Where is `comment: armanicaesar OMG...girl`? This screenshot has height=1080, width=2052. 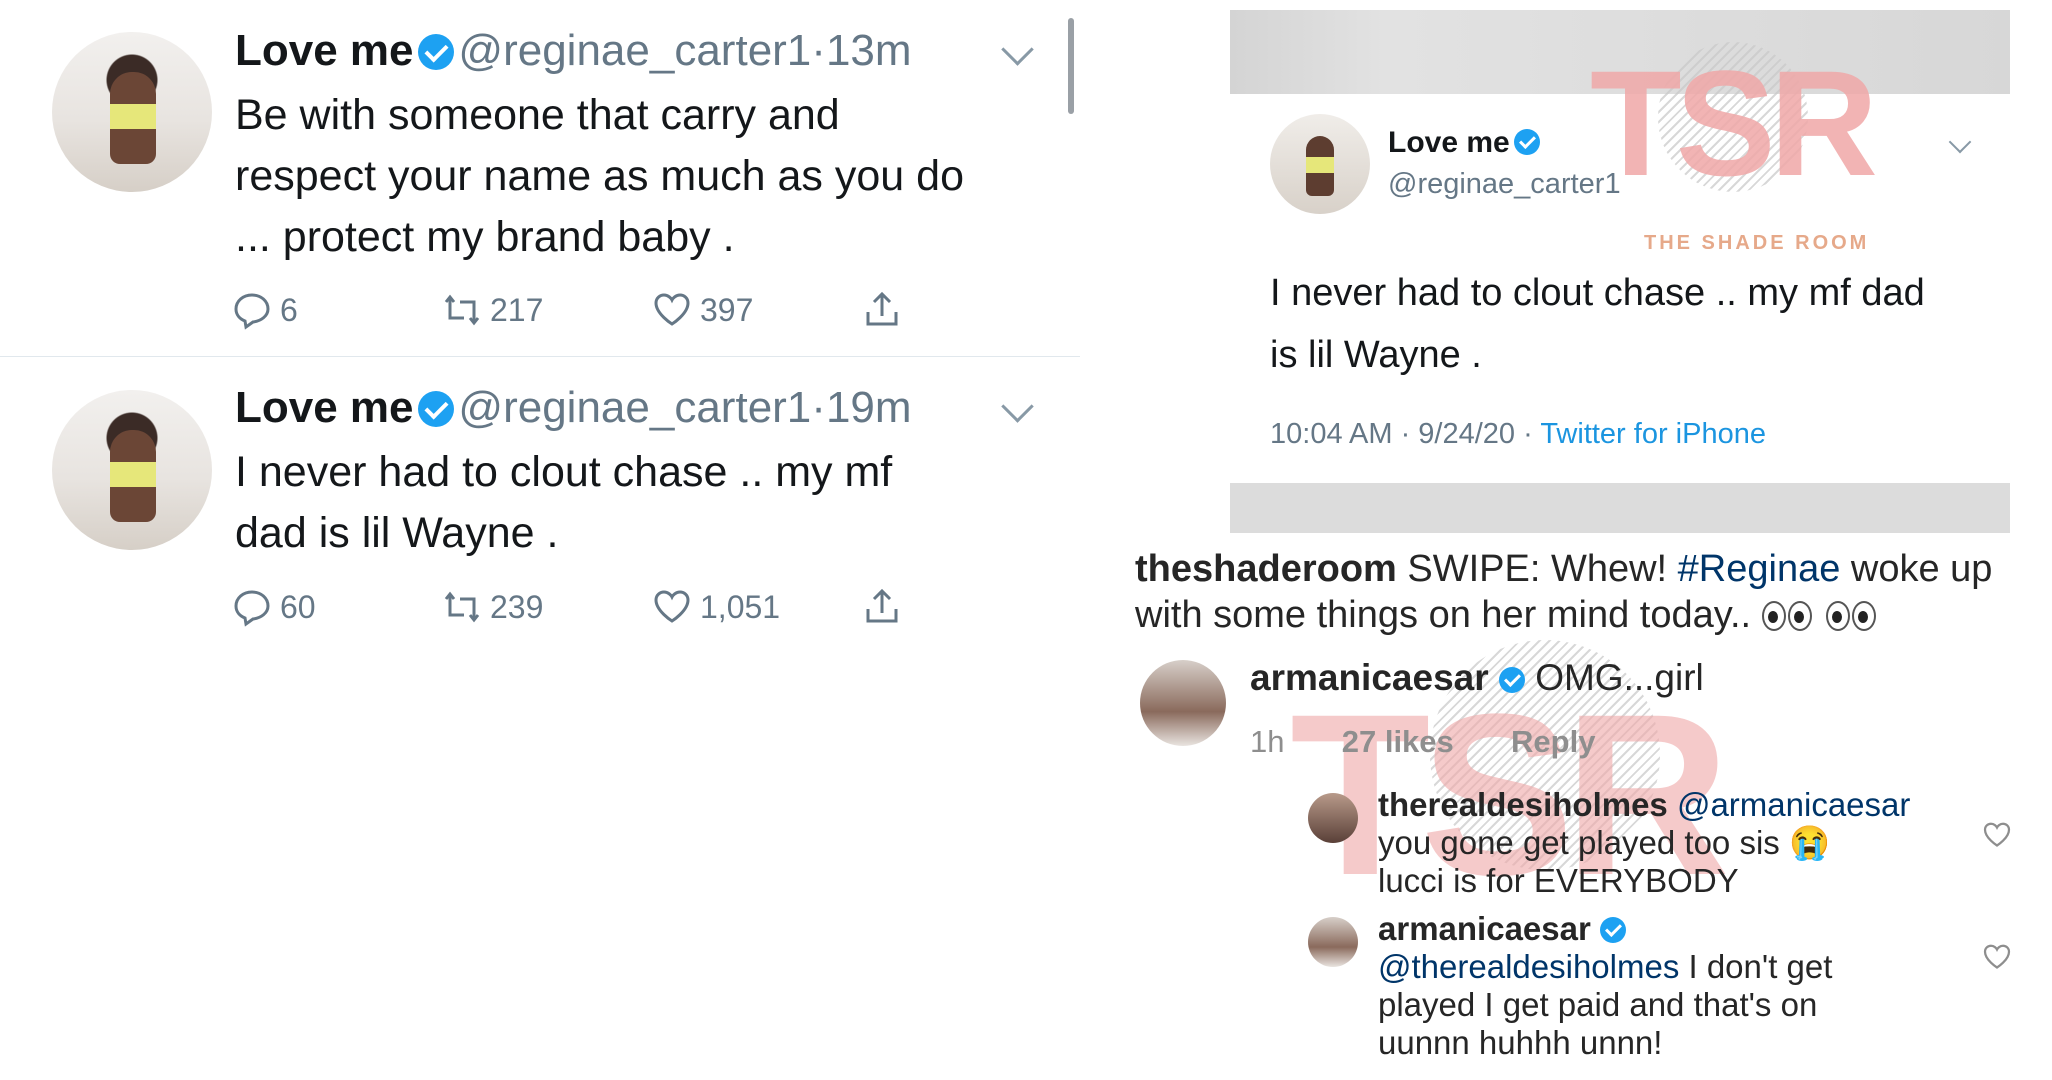 comment: armanicaesar OMG...girl is located at coordinates (1477, 678).